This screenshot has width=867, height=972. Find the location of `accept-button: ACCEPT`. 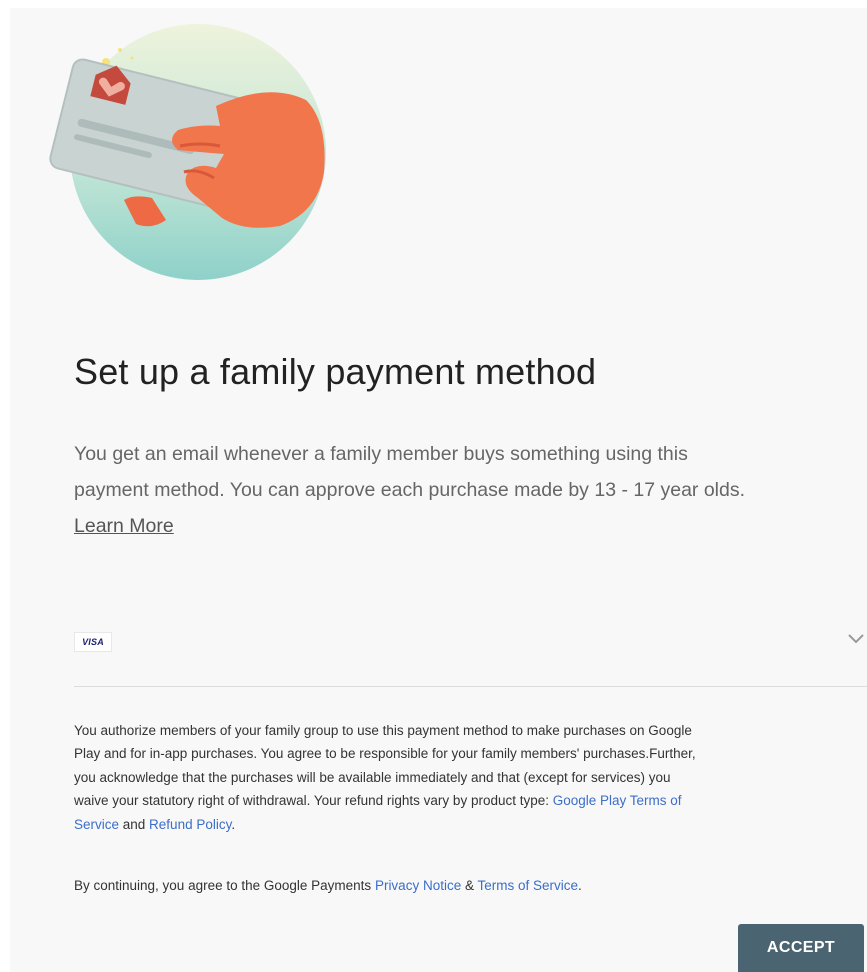

accept-button: ACCEPT is located at coordinates (801, 948).